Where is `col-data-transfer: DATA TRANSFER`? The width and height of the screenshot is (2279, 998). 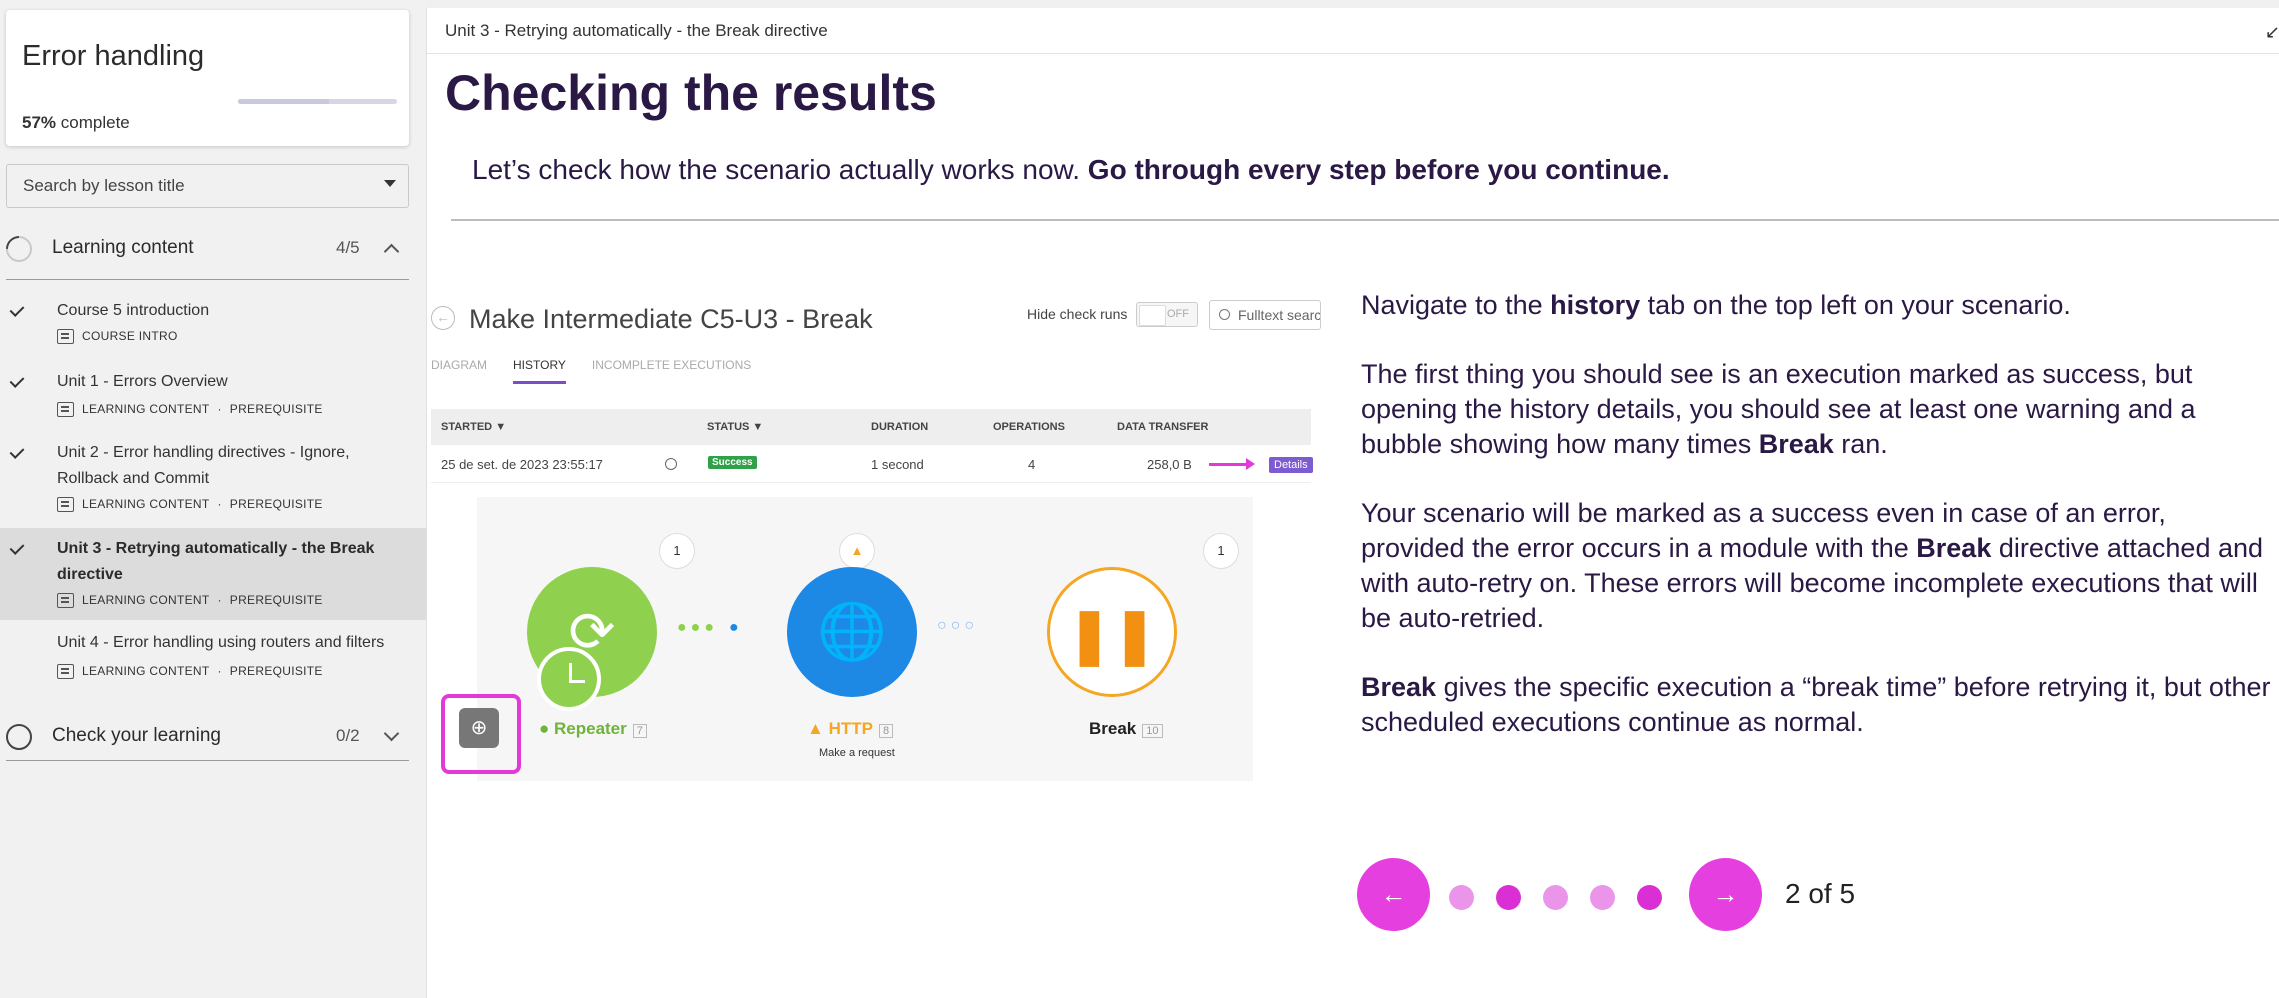 col-data-transfer: DATA TRANSFER is located at coordinates (1163, 427).